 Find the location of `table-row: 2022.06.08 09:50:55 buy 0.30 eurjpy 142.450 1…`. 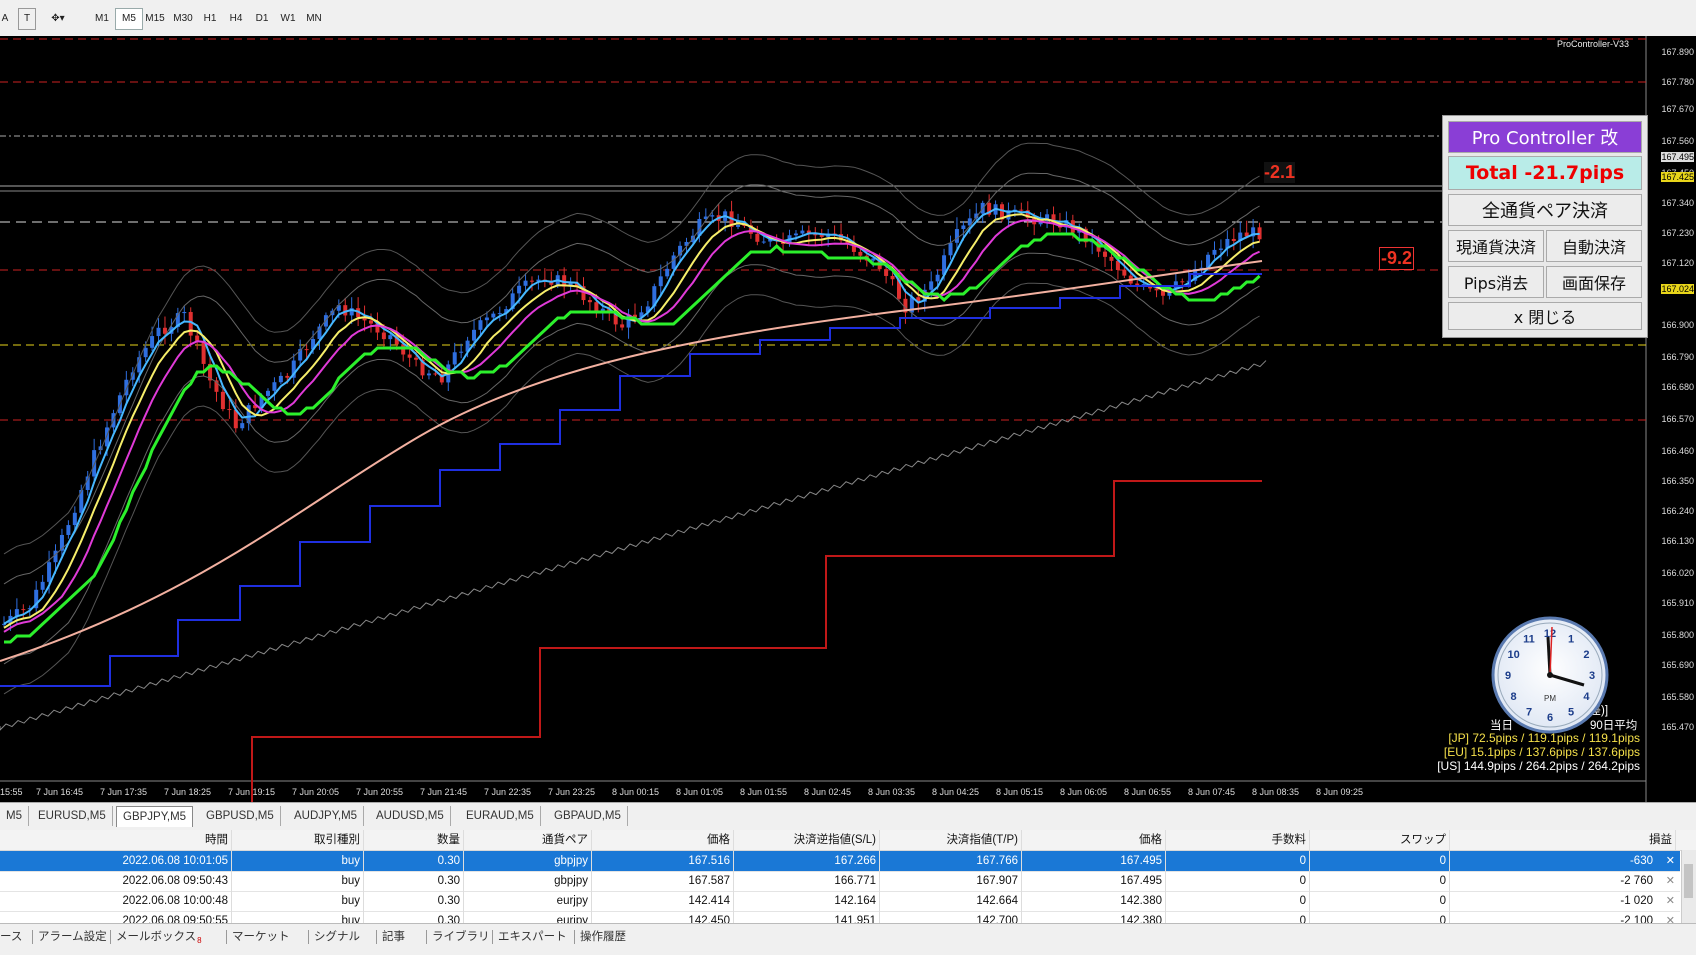

table-row: 2022.06.08 09:50:55 buy 0.30 eurjpy 142.450 1… is located at coordinates (840, 917).